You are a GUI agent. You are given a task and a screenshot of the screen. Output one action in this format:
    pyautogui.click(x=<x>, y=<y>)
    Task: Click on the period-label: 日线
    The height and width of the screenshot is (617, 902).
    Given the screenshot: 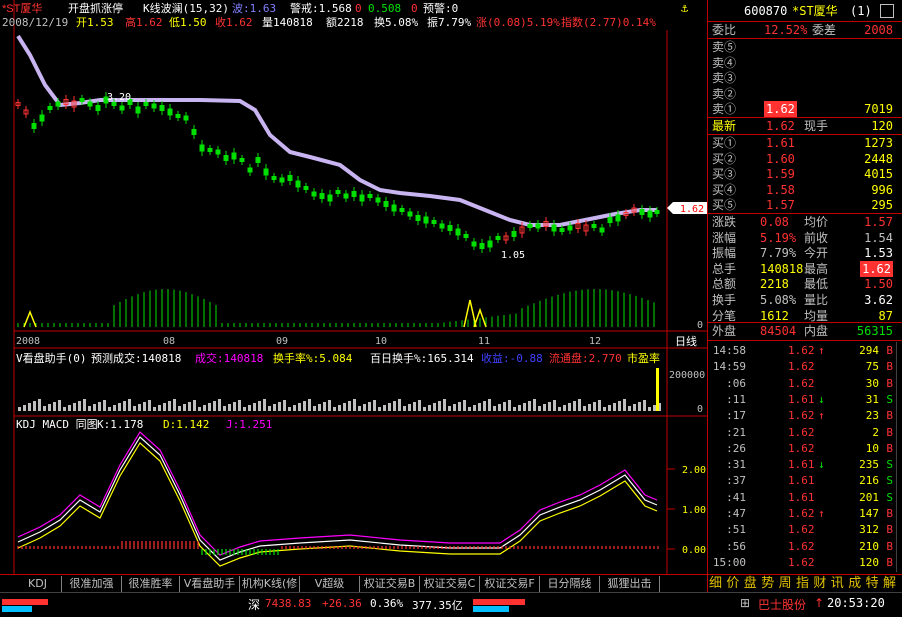 What is the action you would take?
    pyautogui.click(x=686, y=341)
    